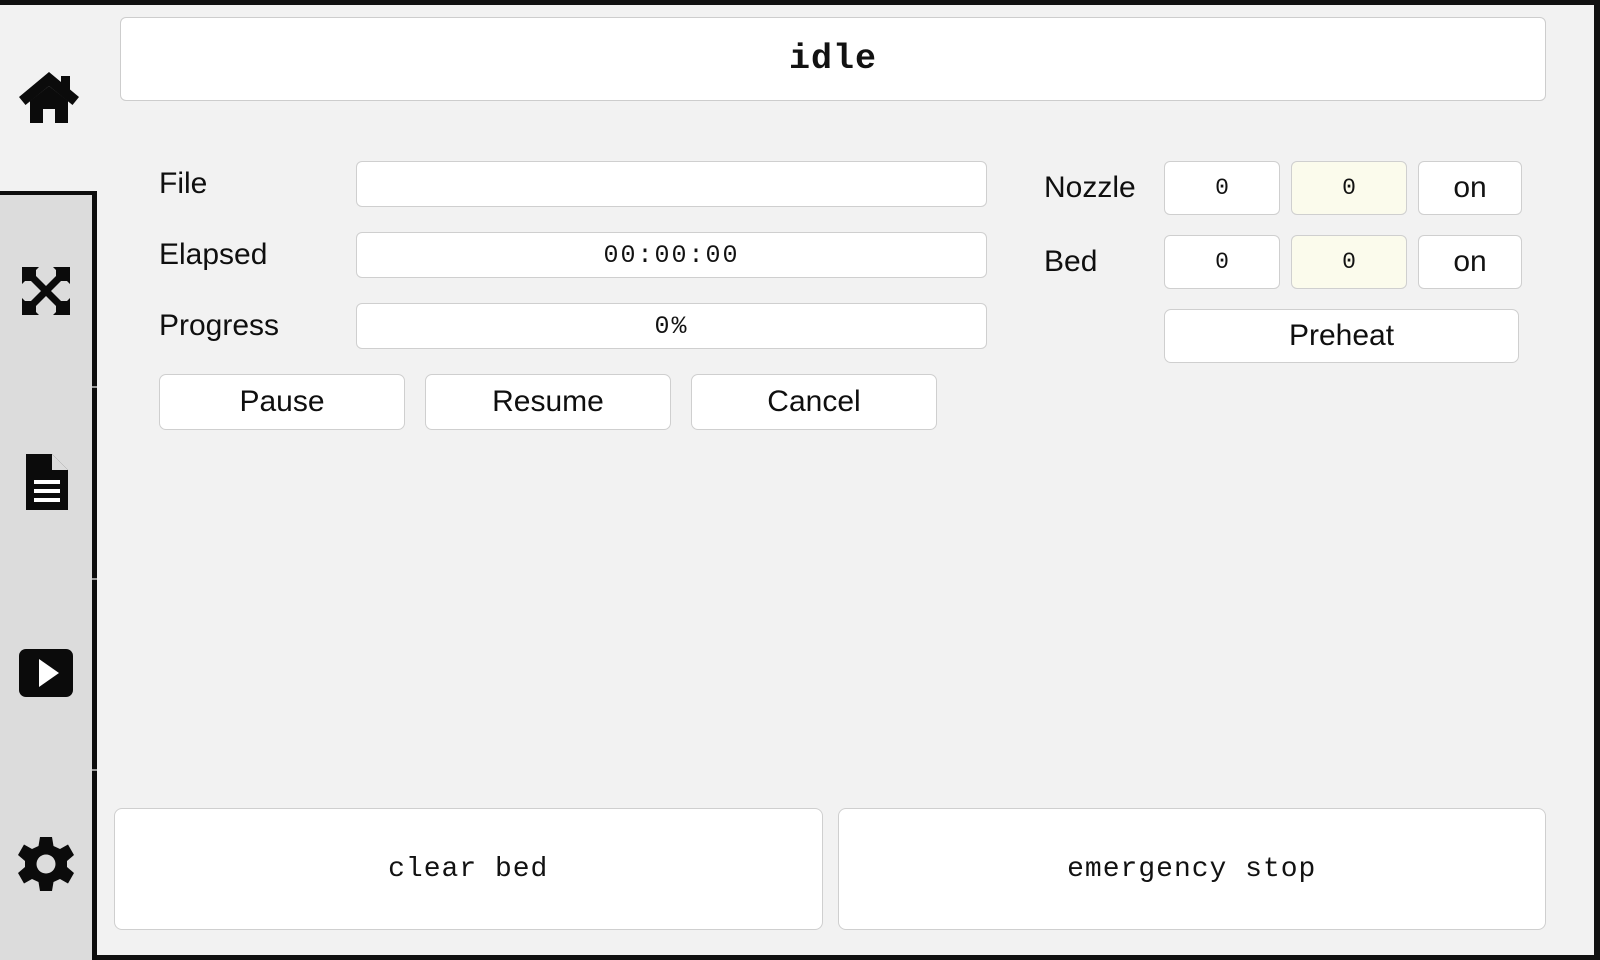  What do you see at coordinates (1470, 188) in the screenshot?
I see `nozzle-heater-toggle: on` at bounding box center [1470, 188].